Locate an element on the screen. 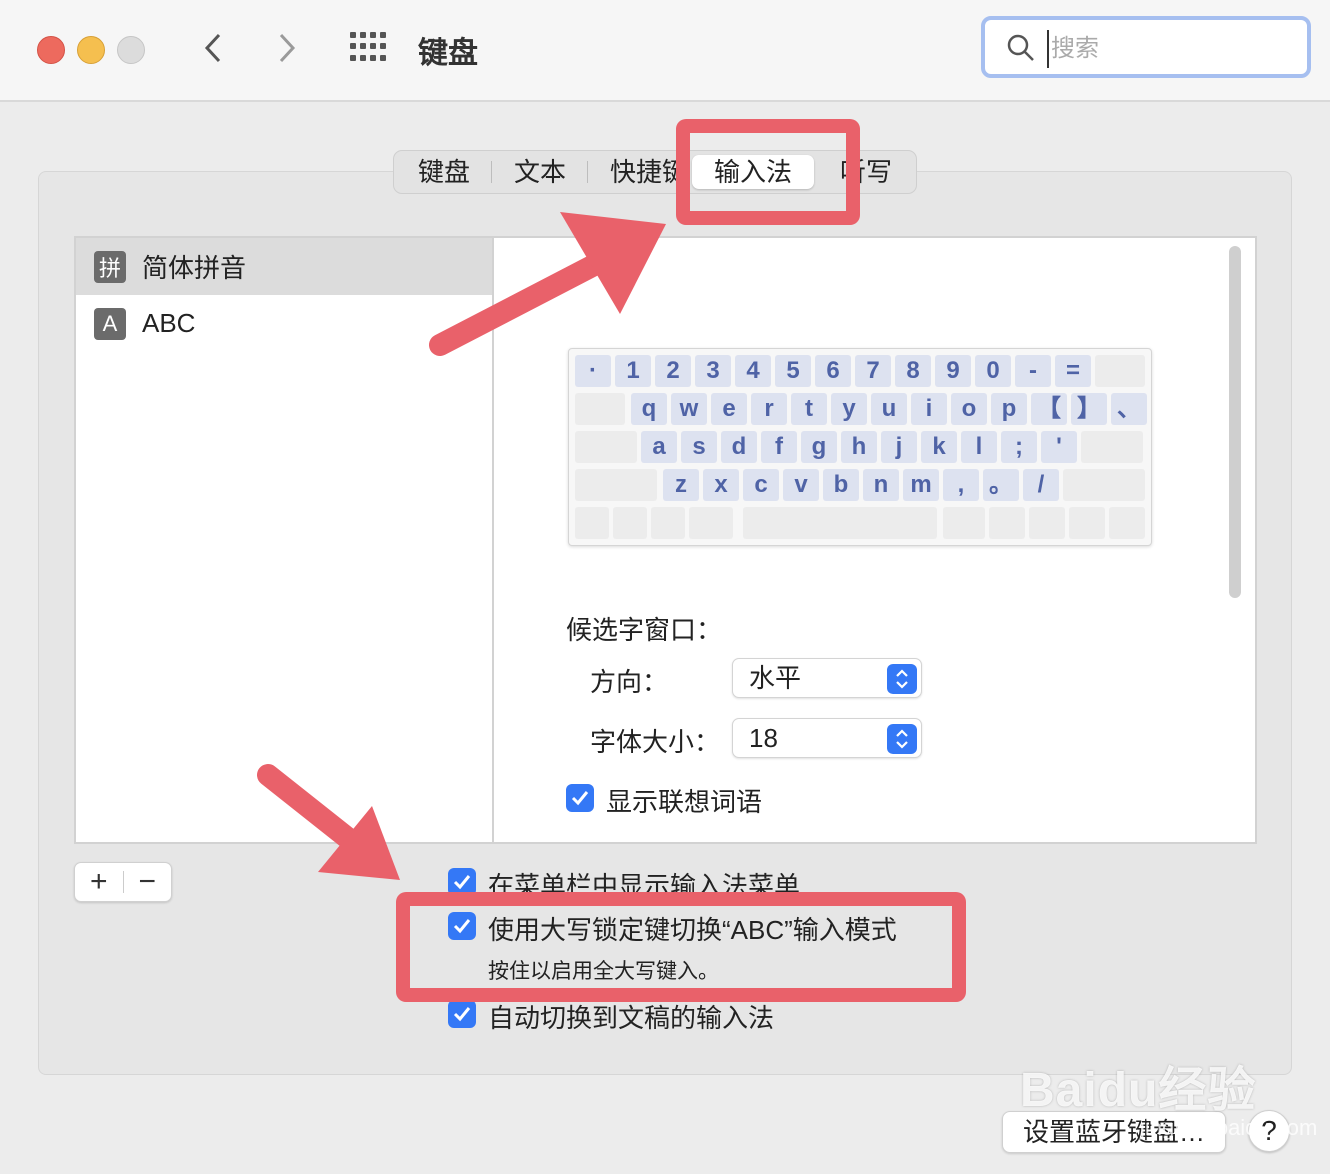  arrow-to-caps-lock-icon is located at coordinates (328, 822).